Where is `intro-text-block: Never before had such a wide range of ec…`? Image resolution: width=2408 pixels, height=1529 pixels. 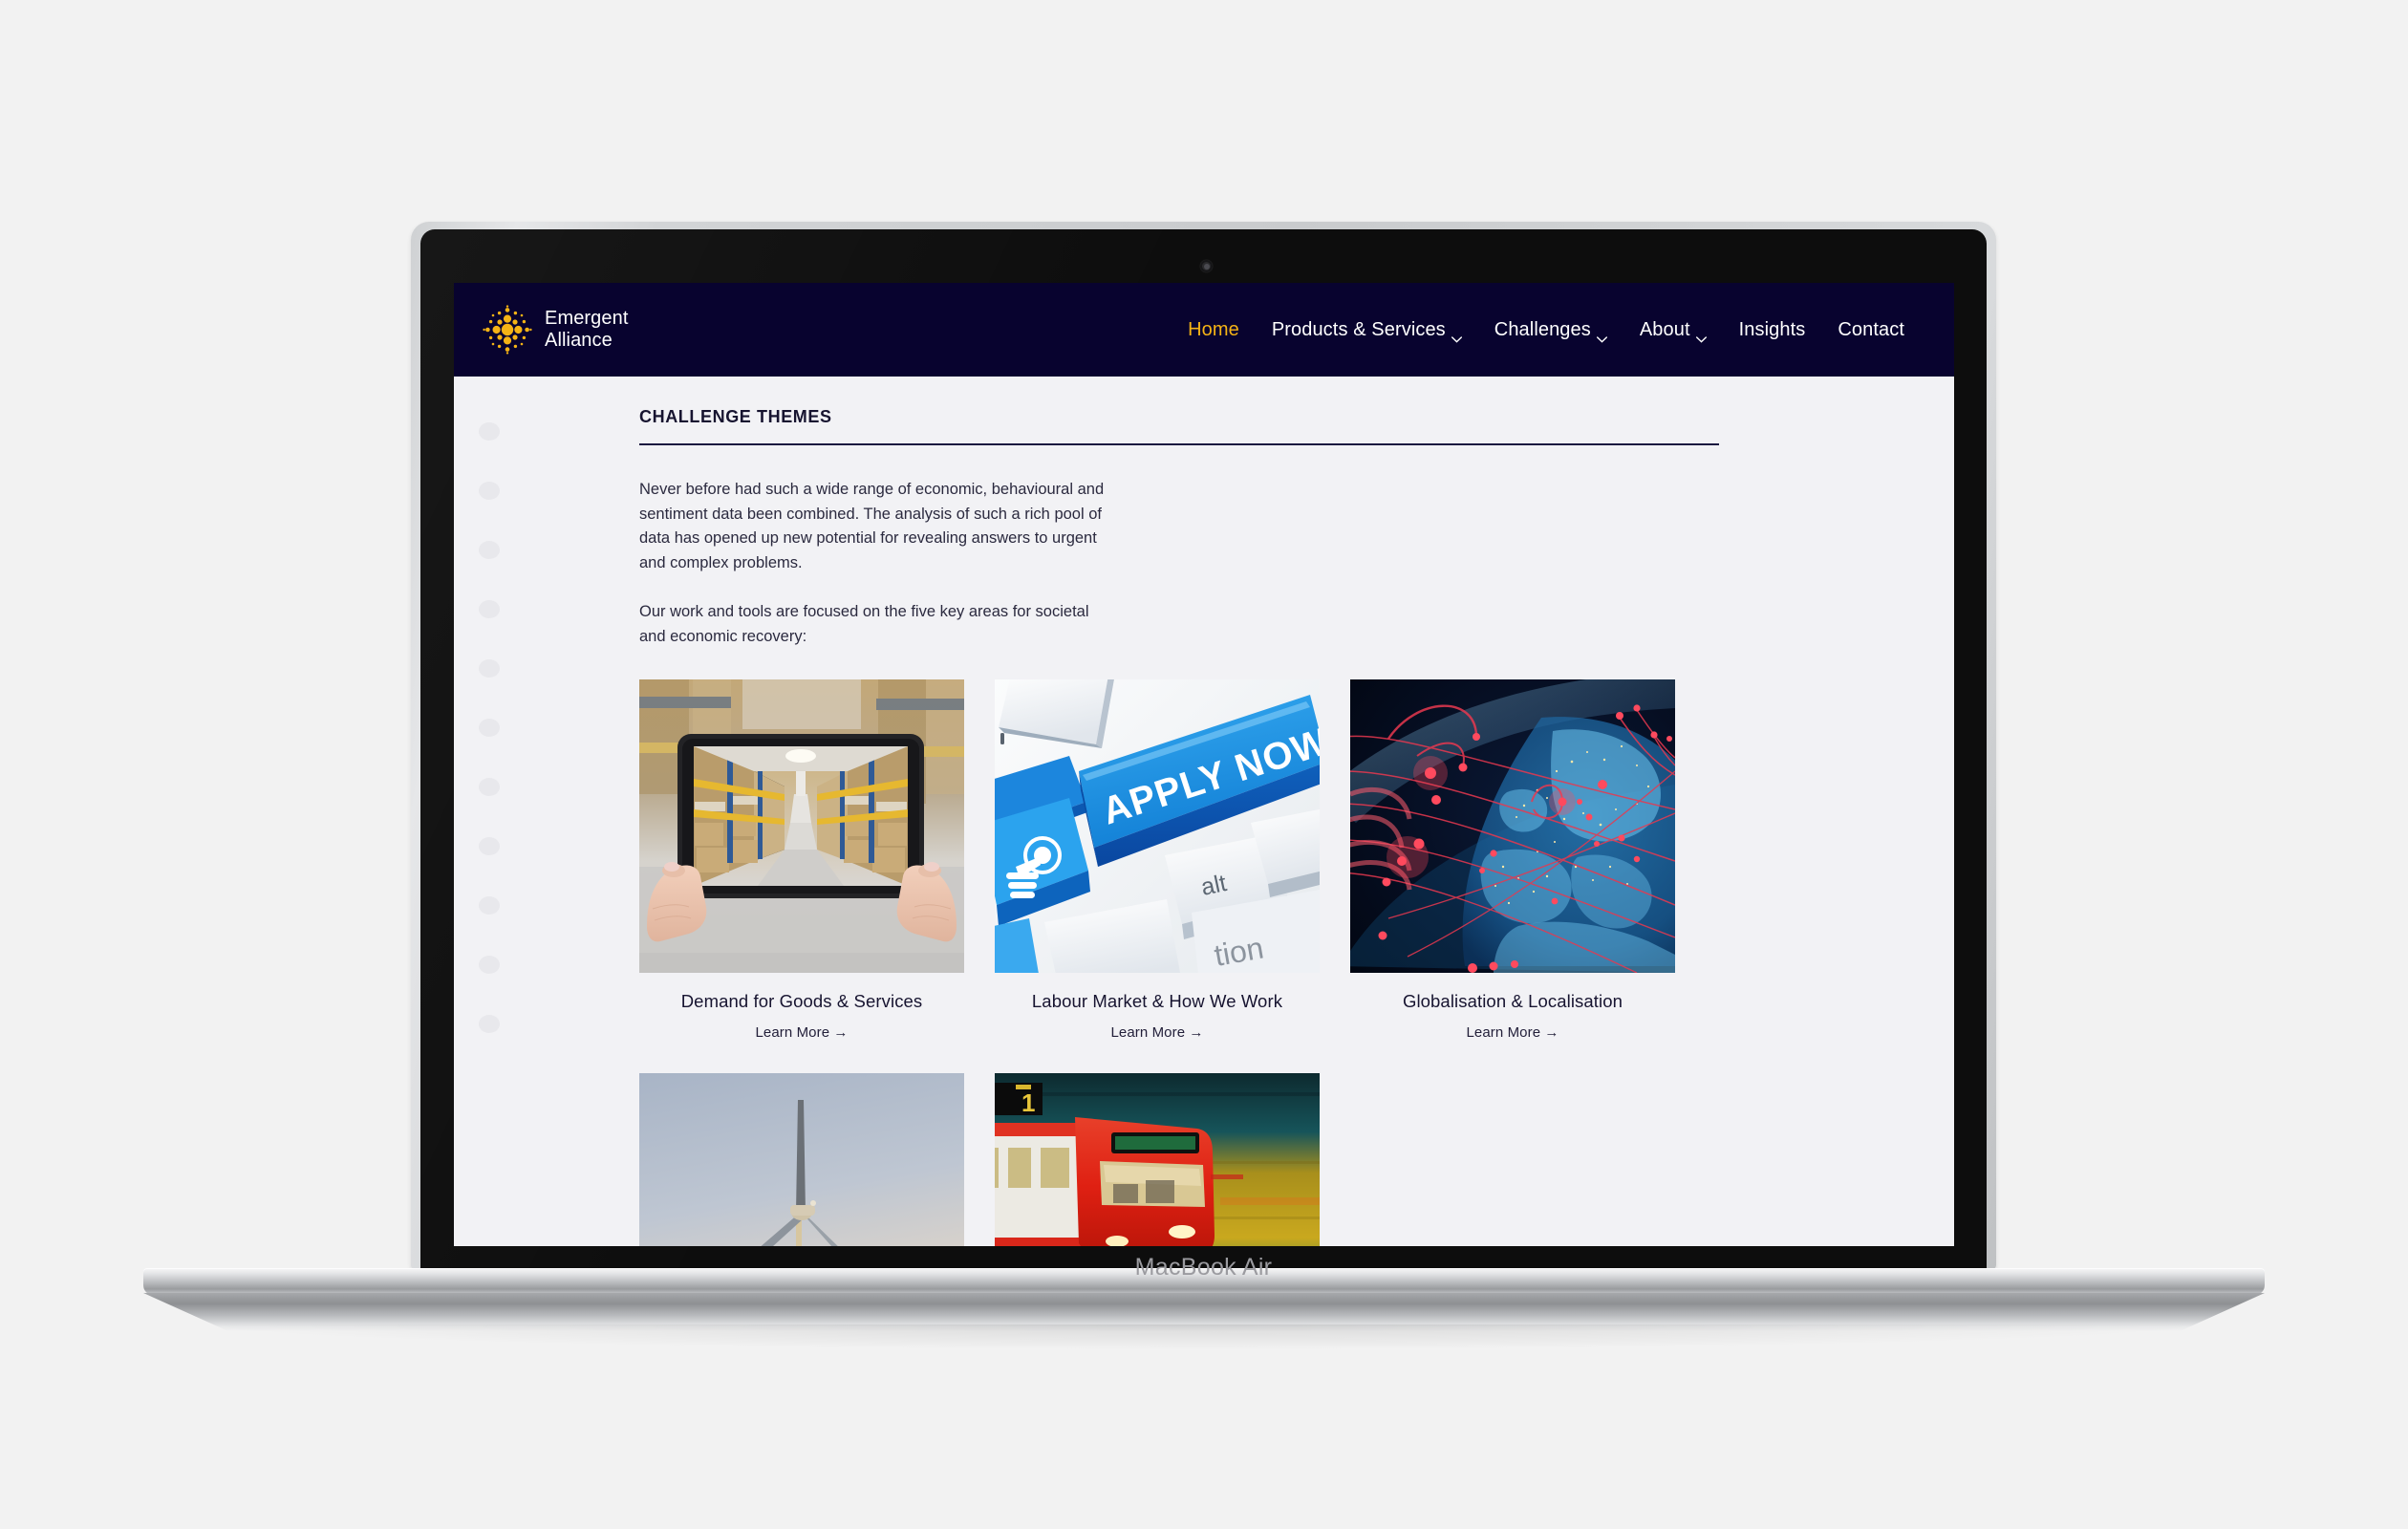
intro-text-block: Never before had such a wide range of ec… is located at coordinates (874, 563).